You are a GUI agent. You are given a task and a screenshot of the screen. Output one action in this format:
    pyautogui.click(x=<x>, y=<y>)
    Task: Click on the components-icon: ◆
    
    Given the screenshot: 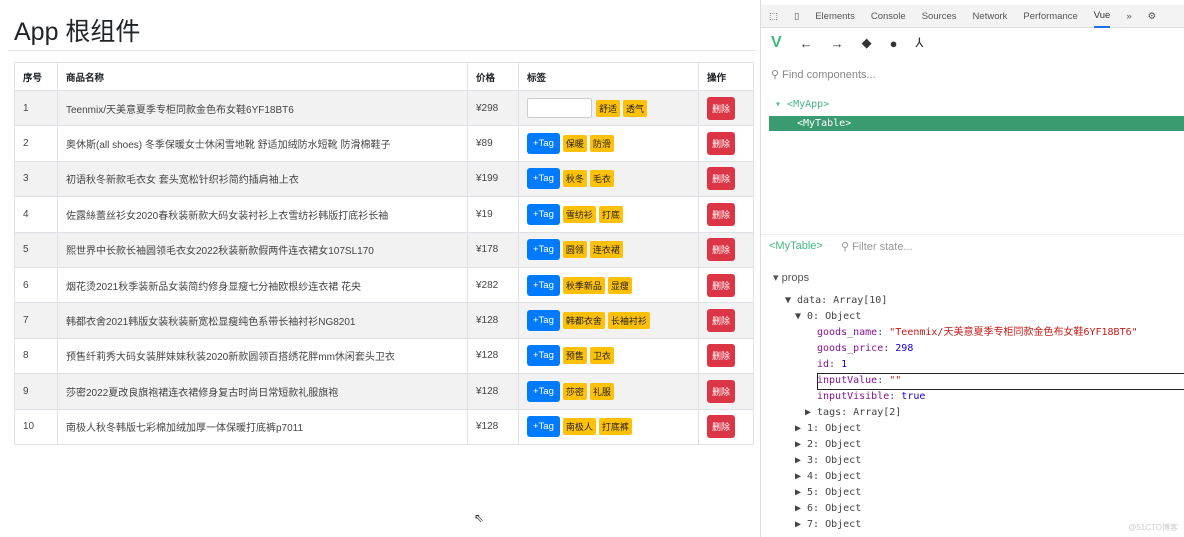 What is the action you would take?
    pyautogui.click(x=867, y=43)
    